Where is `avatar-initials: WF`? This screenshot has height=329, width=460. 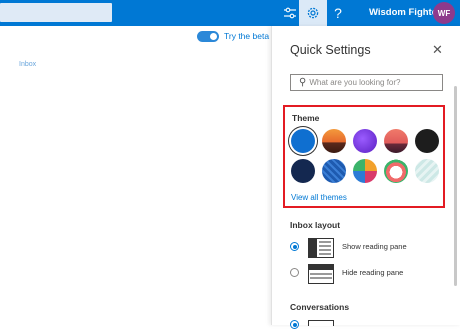
avatar-initials: WF is located at coordinates (444, 13).